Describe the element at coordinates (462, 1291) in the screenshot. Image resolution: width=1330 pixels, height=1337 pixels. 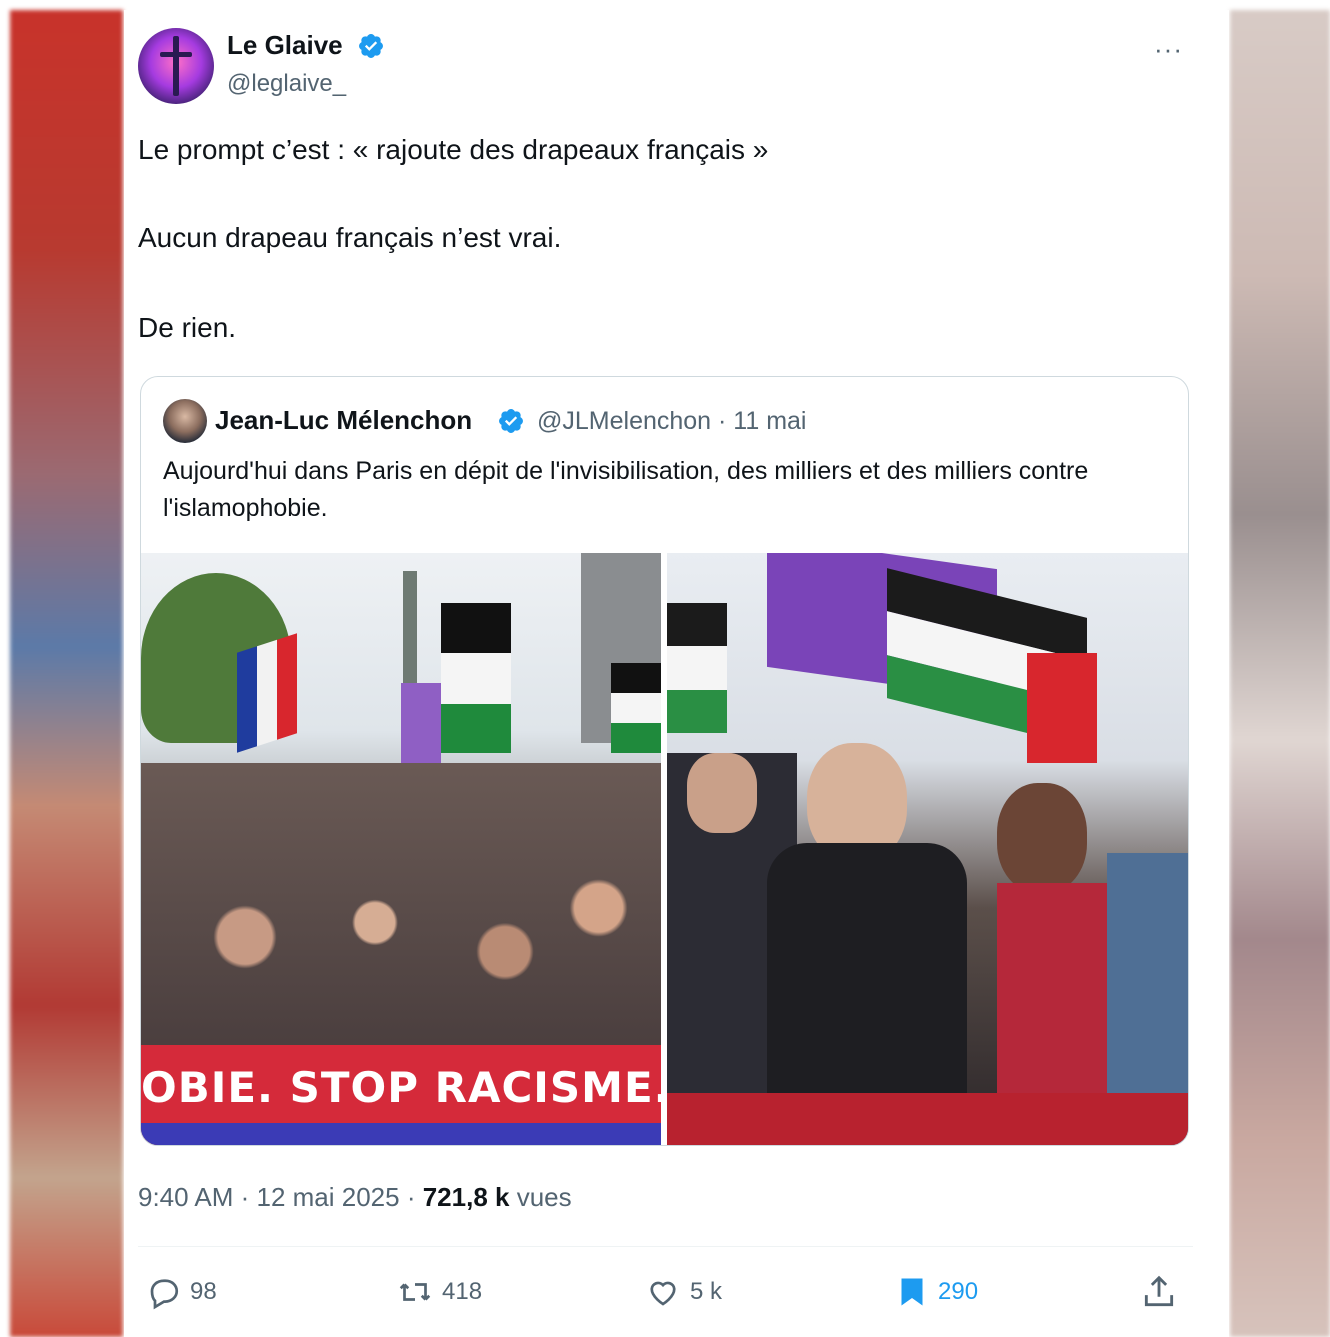
I see `repost-count: 418` at that location.